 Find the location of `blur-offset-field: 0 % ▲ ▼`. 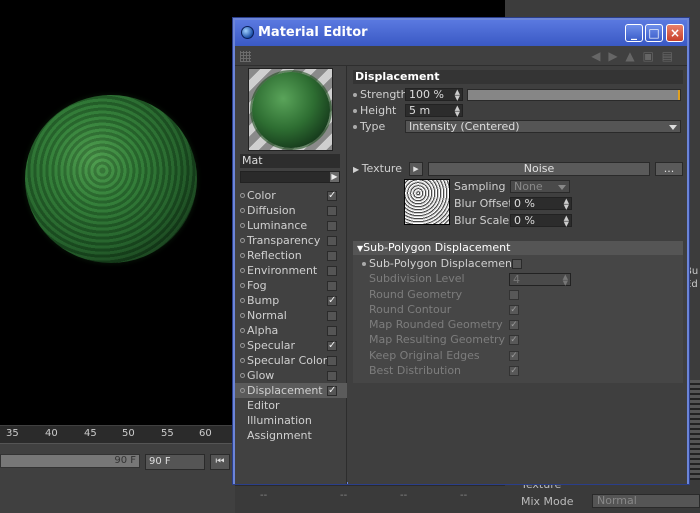

blur-offset-field: 0 % ▲ ▼ is located at coordinates (541, 204).